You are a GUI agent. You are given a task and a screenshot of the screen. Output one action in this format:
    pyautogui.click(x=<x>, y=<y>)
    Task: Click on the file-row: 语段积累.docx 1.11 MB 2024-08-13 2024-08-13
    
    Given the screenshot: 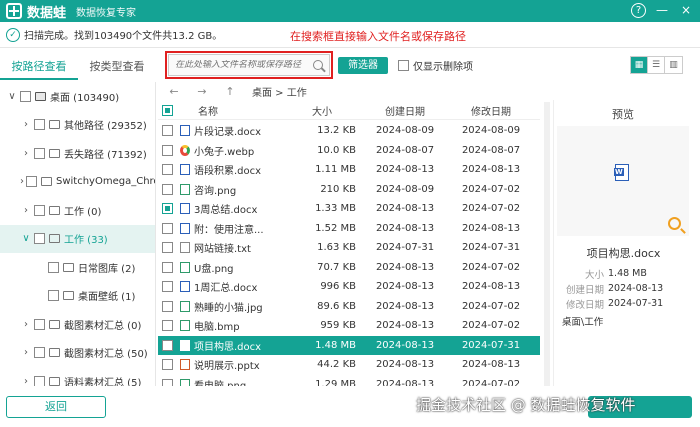 What is the action you would take?
    pyautogui.click(x=349, y=170)
    